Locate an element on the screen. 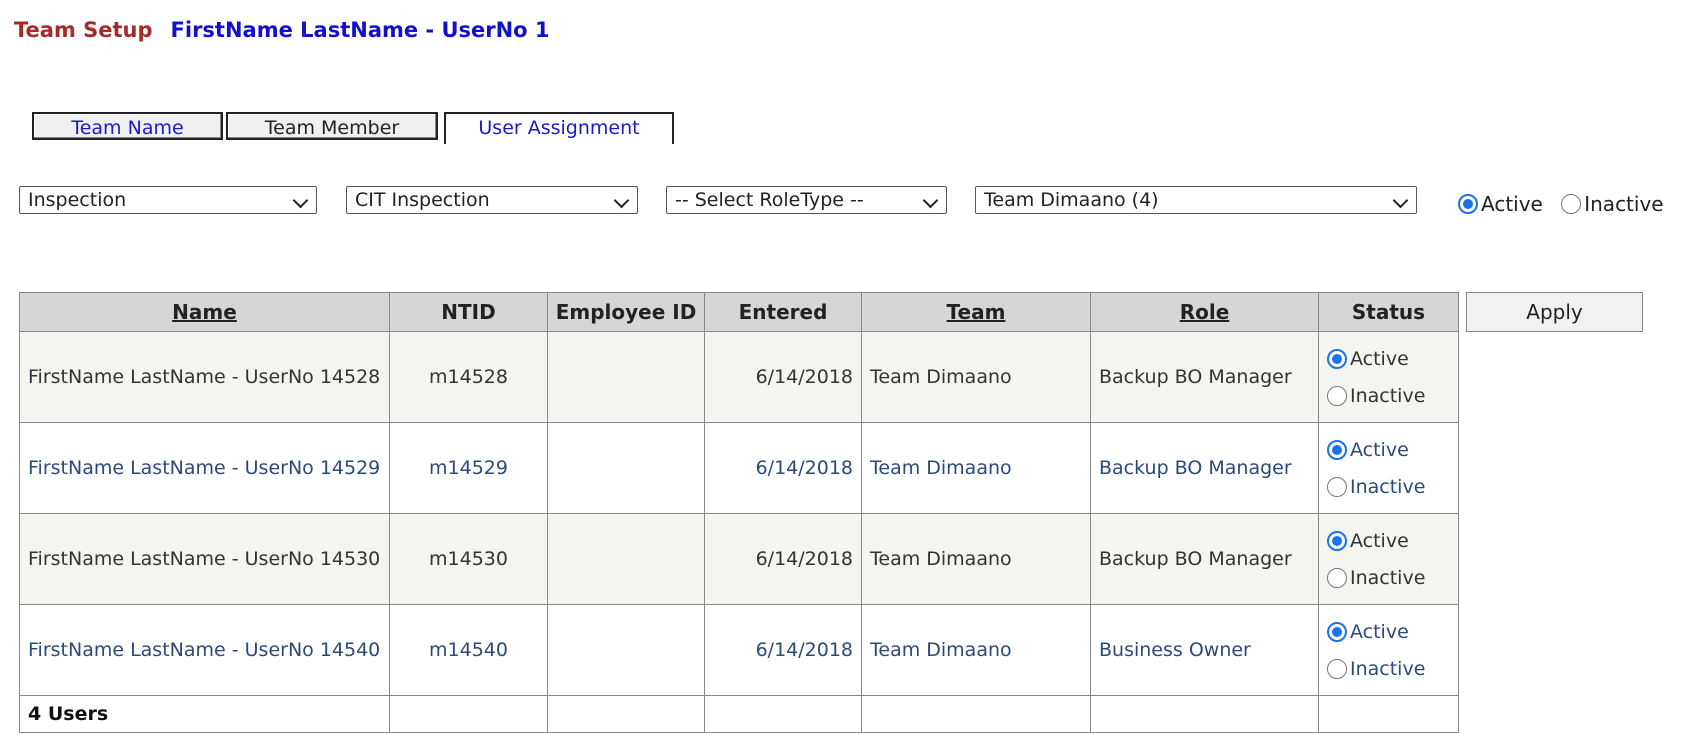 The width and height of the screenshot is (1686, 745). status-filter-active: Active is located at coordinates (1500, 203).